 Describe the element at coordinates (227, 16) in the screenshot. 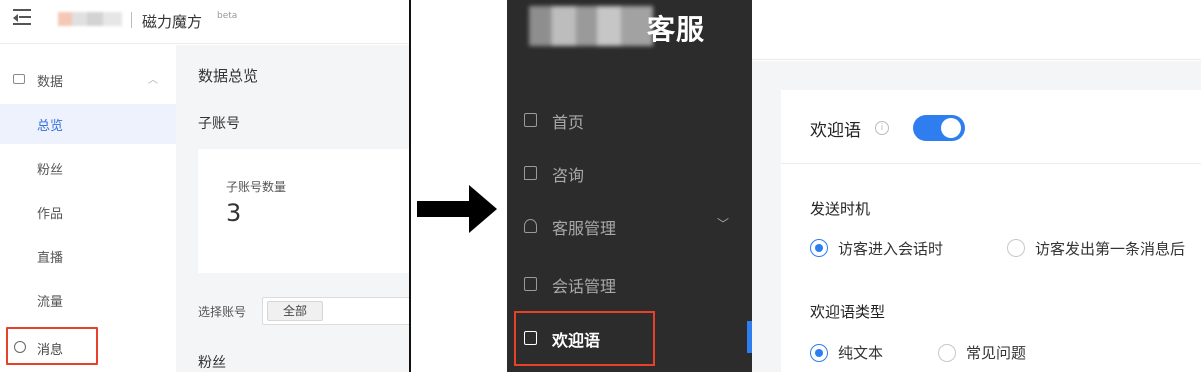

I see `beta-tag: beta` at that location.